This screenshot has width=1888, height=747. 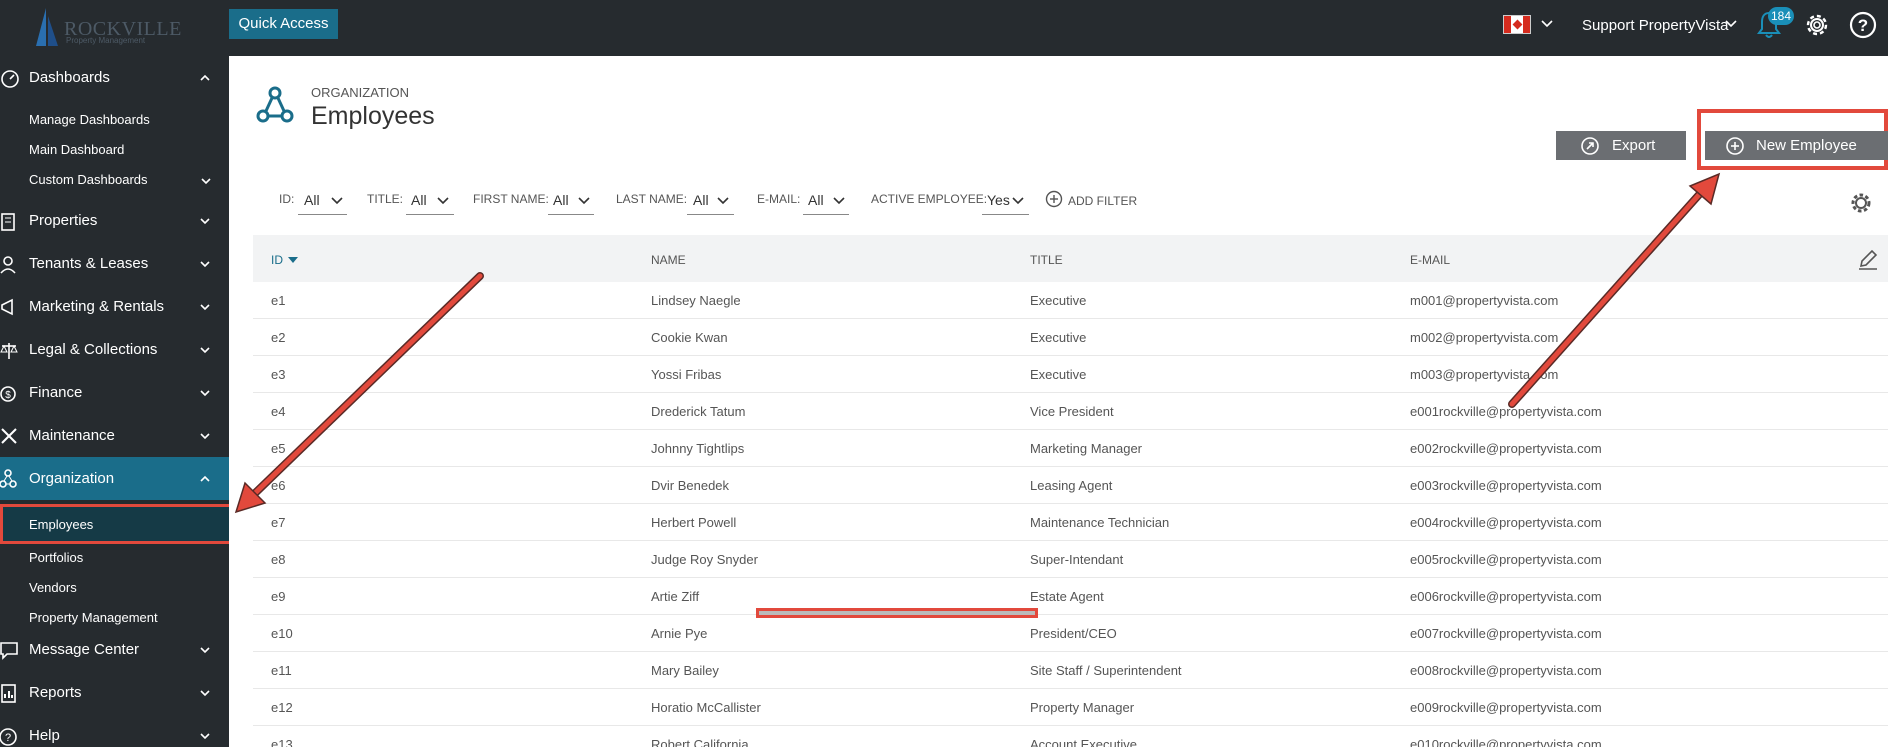 What do you see at coordinates (1046, 260) in the screenshot?
I see `column-header-title: TITLE` at bounding box center [1046, 260].